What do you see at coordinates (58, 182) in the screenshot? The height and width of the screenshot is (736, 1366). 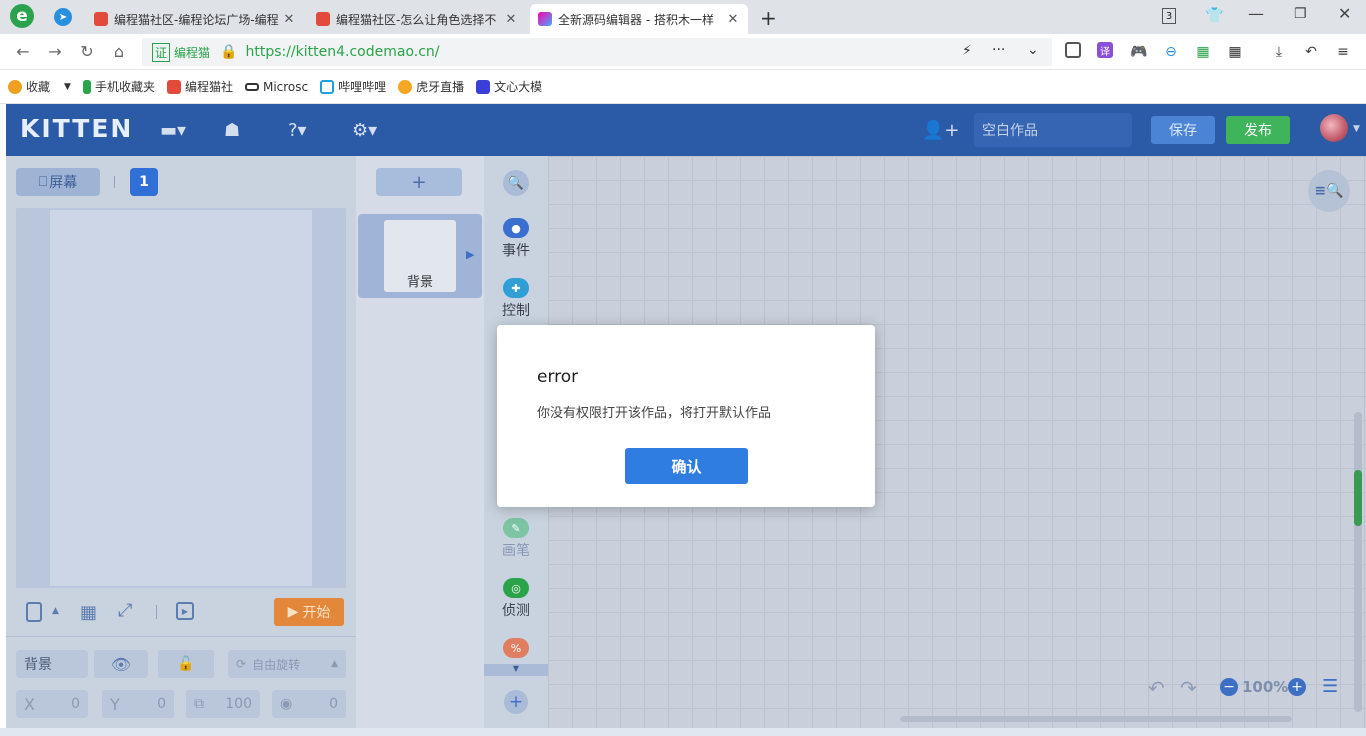 I see `screen-button: ⎕ 屏幕` at bounding box center [58, 182].